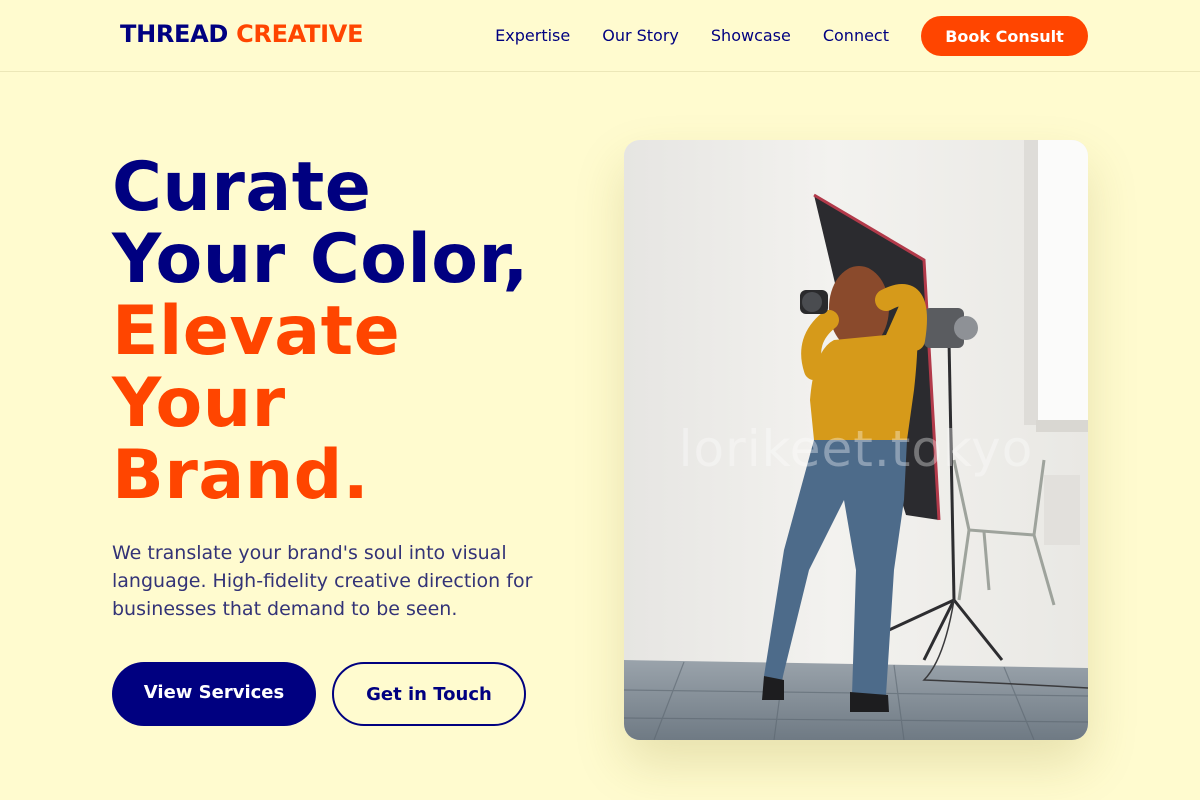 The width and height of the screenshot is (1200, 800). Describe the element at coordinates (429, 694) in the screenshot. I see `get-in-touch-button: Get in Touch` at that location.